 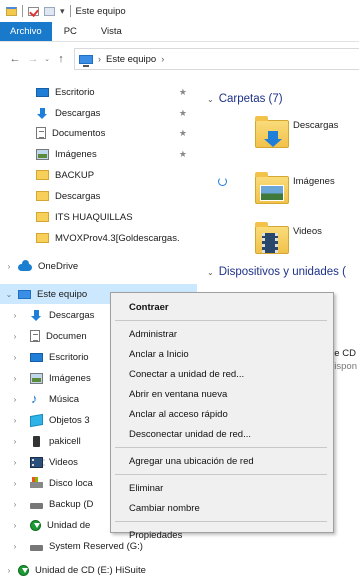 I want to click on sidebar-item-imagenes: Imágenes ★, so click(x=98, y=154).